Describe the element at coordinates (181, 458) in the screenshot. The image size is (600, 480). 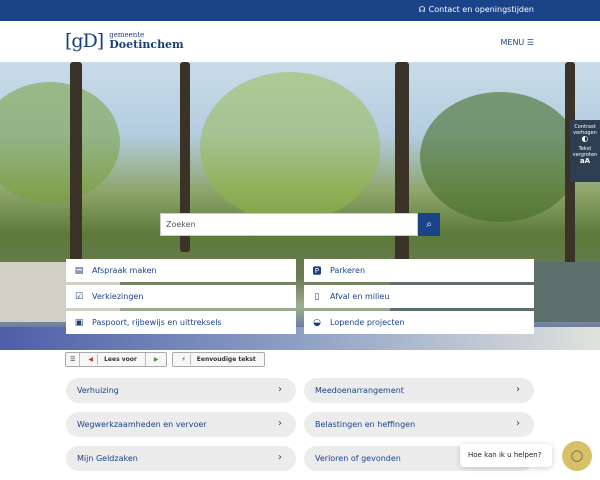
I see `link-geldzaken: Mijn Geldzaken ›` at that location.